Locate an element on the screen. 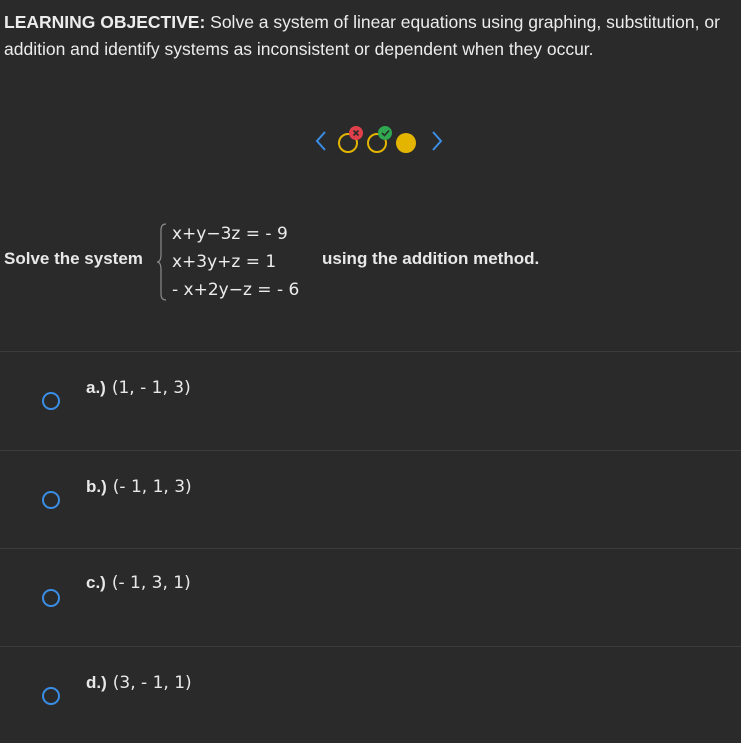 This screenshot has width=741, height=743. correct-check-icon is located at coordinates (385, 133).